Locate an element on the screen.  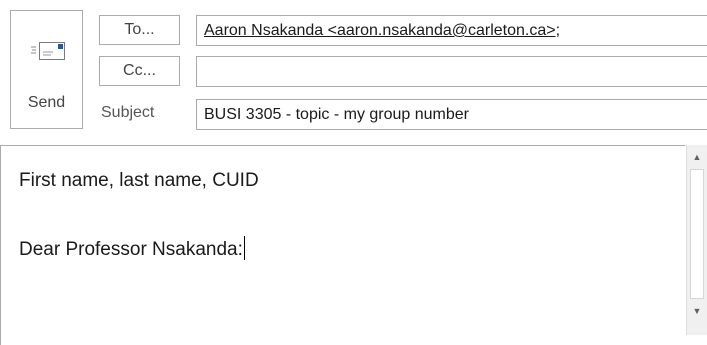
send-button: Send is located at coordinates (46, 69).